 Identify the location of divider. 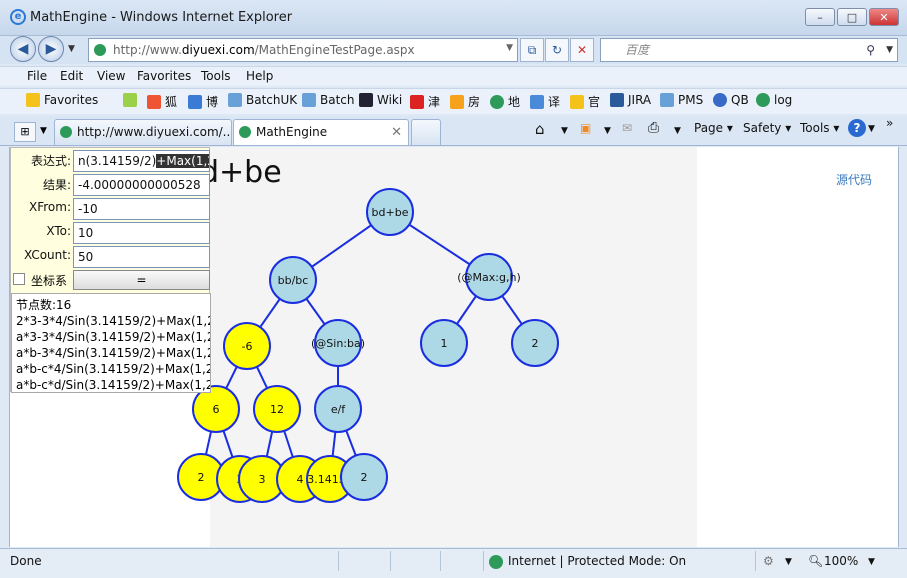
(483, 561).